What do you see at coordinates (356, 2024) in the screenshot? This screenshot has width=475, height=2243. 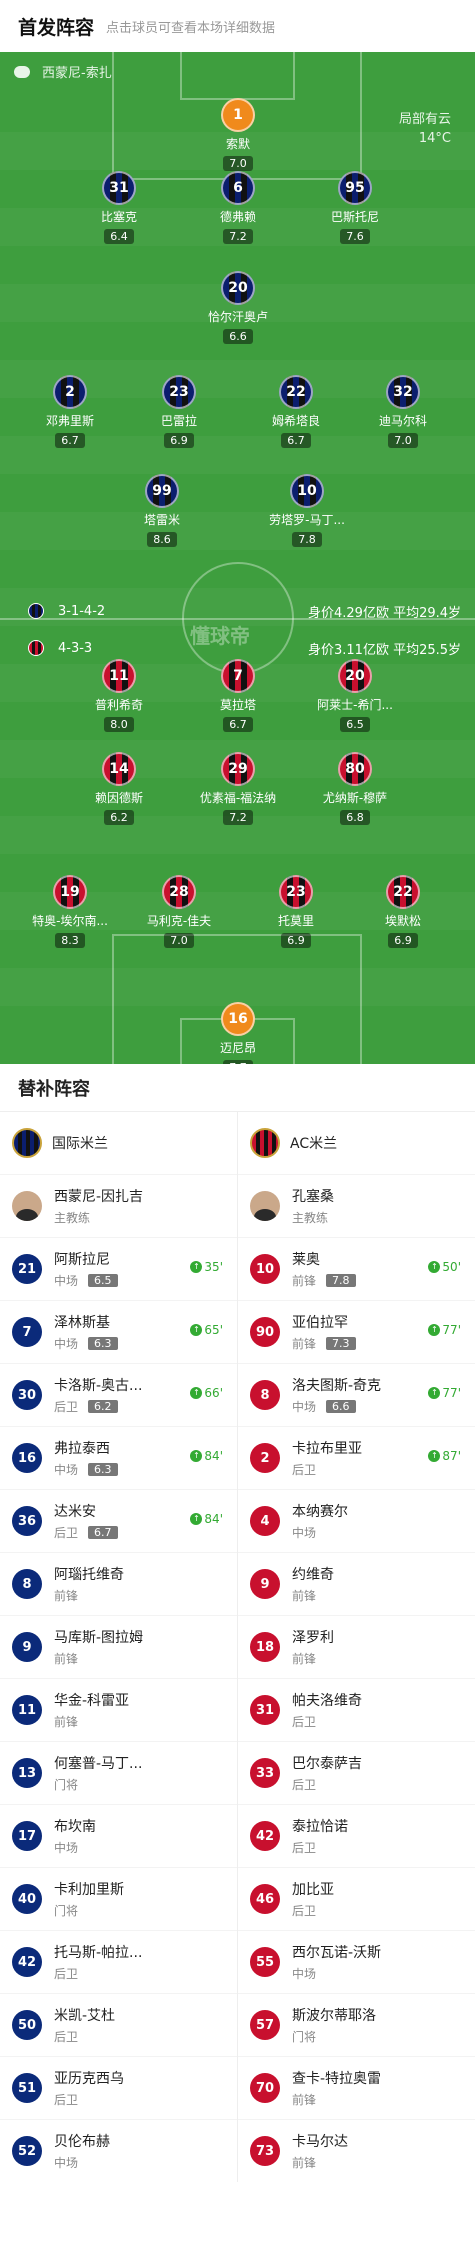 I see `sub-player-row: 57 斯波尔蒂耶洛 门将` at bounding box center [356, 2024].